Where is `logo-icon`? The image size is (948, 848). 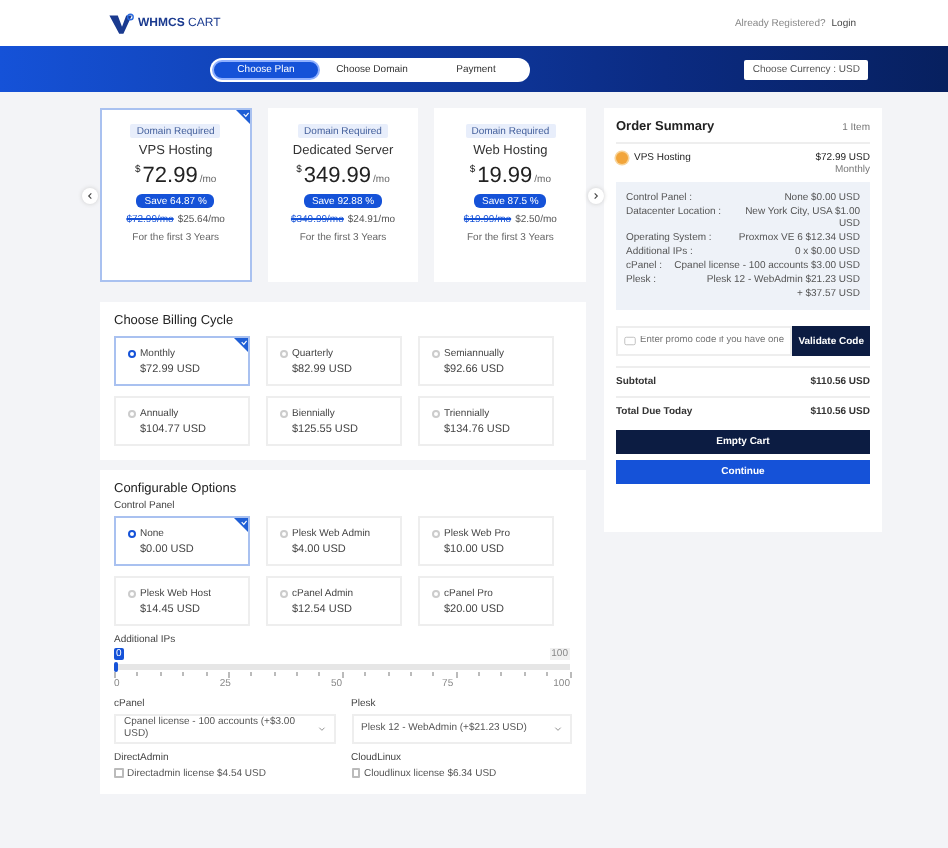
logo-icon is located at coordinates (122, 23).